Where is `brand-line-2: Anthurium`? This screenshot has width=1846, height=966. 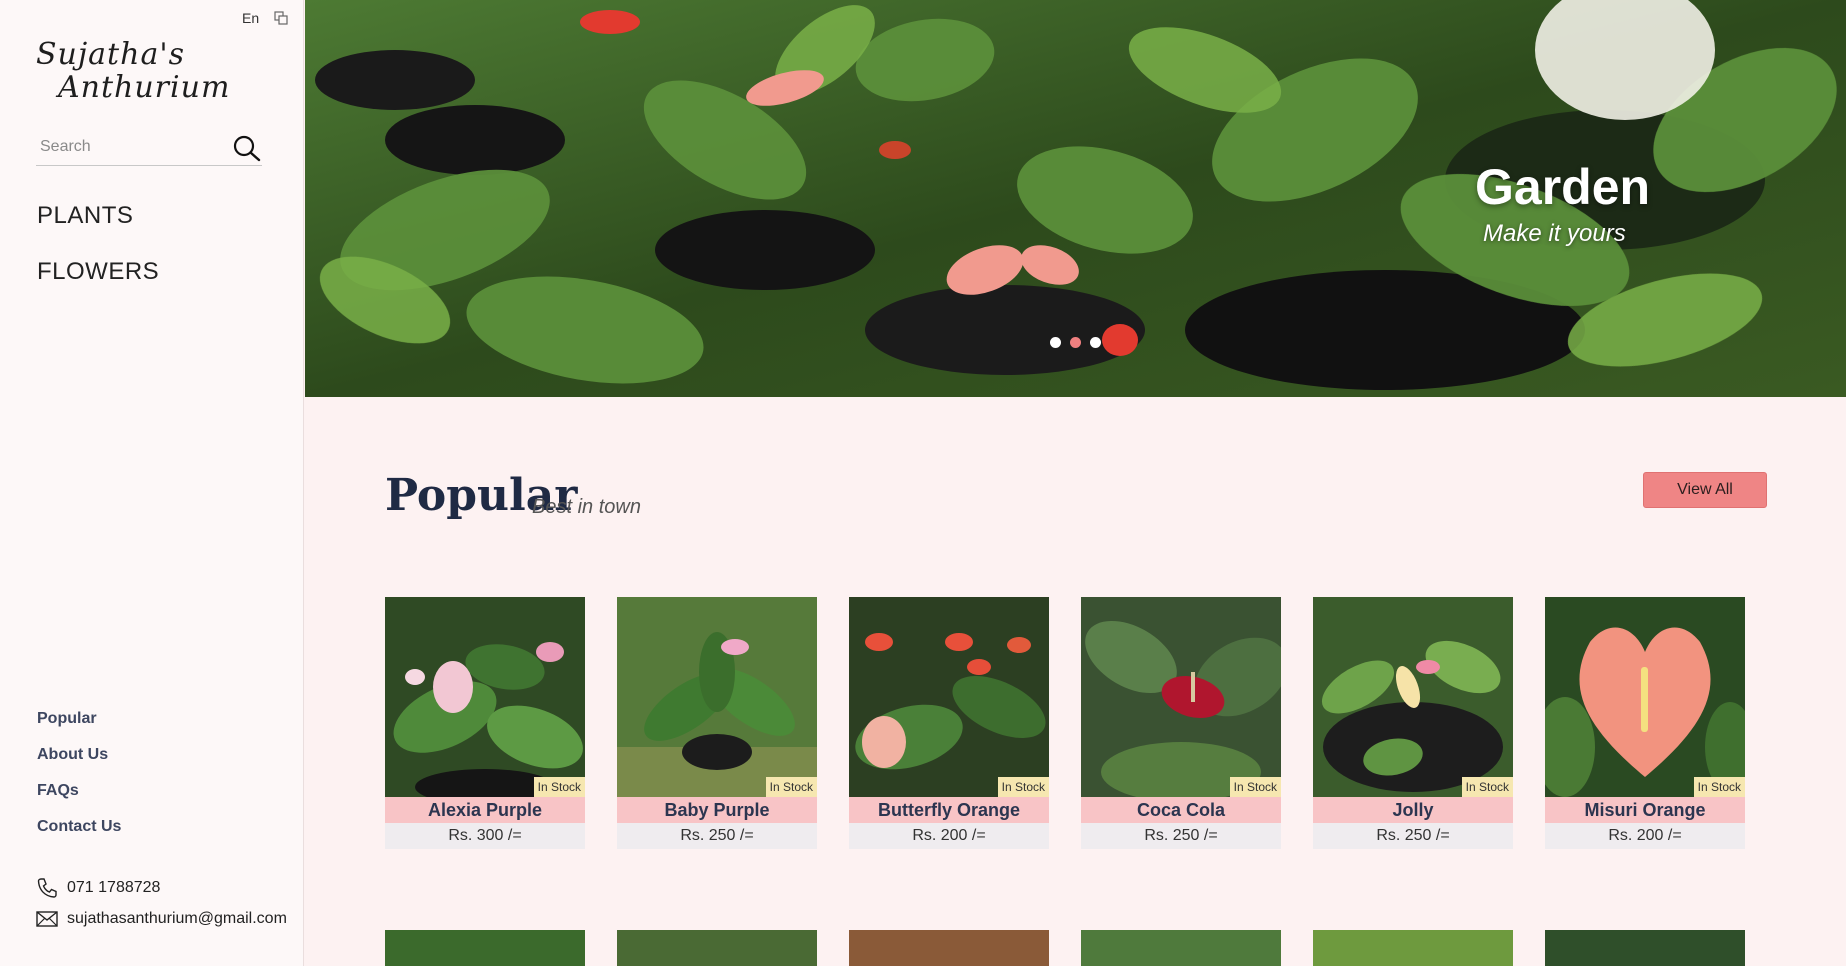 brand-line-2: Anthurium is located at coordinates (144, 87).